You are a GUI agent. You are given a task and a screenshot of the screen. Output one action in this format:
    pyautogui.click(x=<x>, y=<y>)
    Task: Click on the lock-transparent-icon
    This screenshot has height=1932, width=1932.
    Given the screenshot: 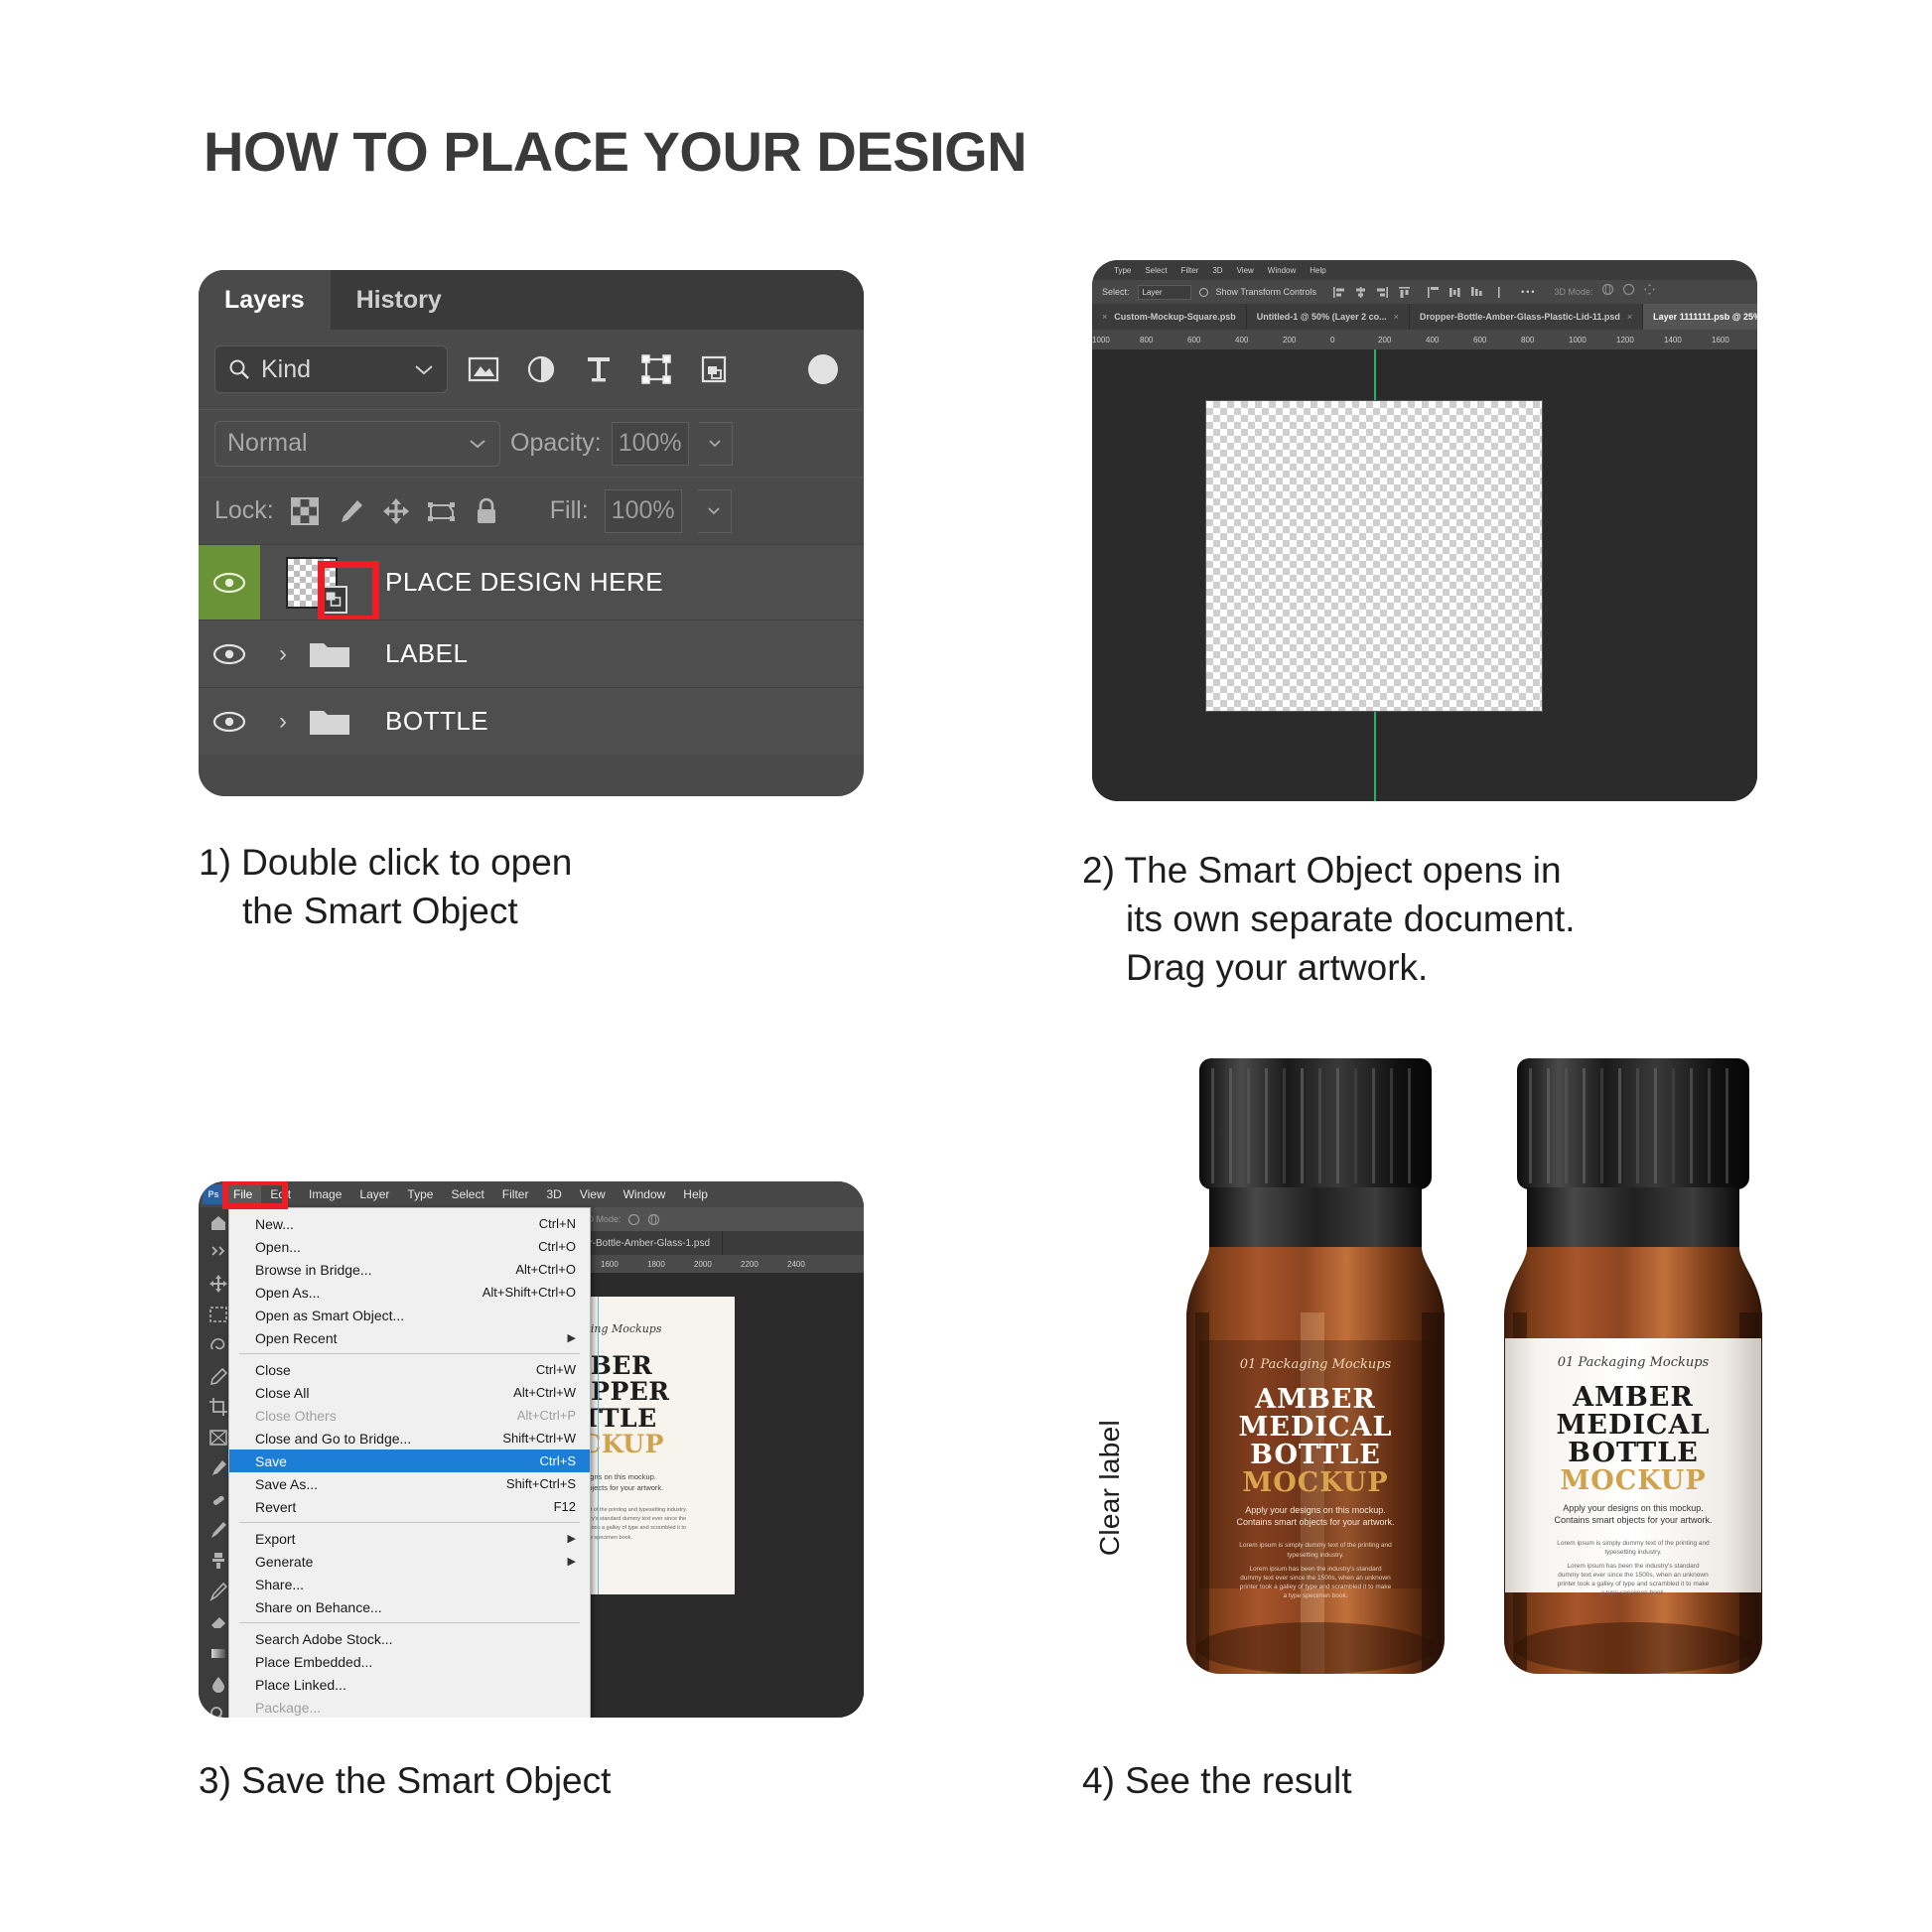 What is the action you would take?
    pyautogui.click(x=305, y=511)
    